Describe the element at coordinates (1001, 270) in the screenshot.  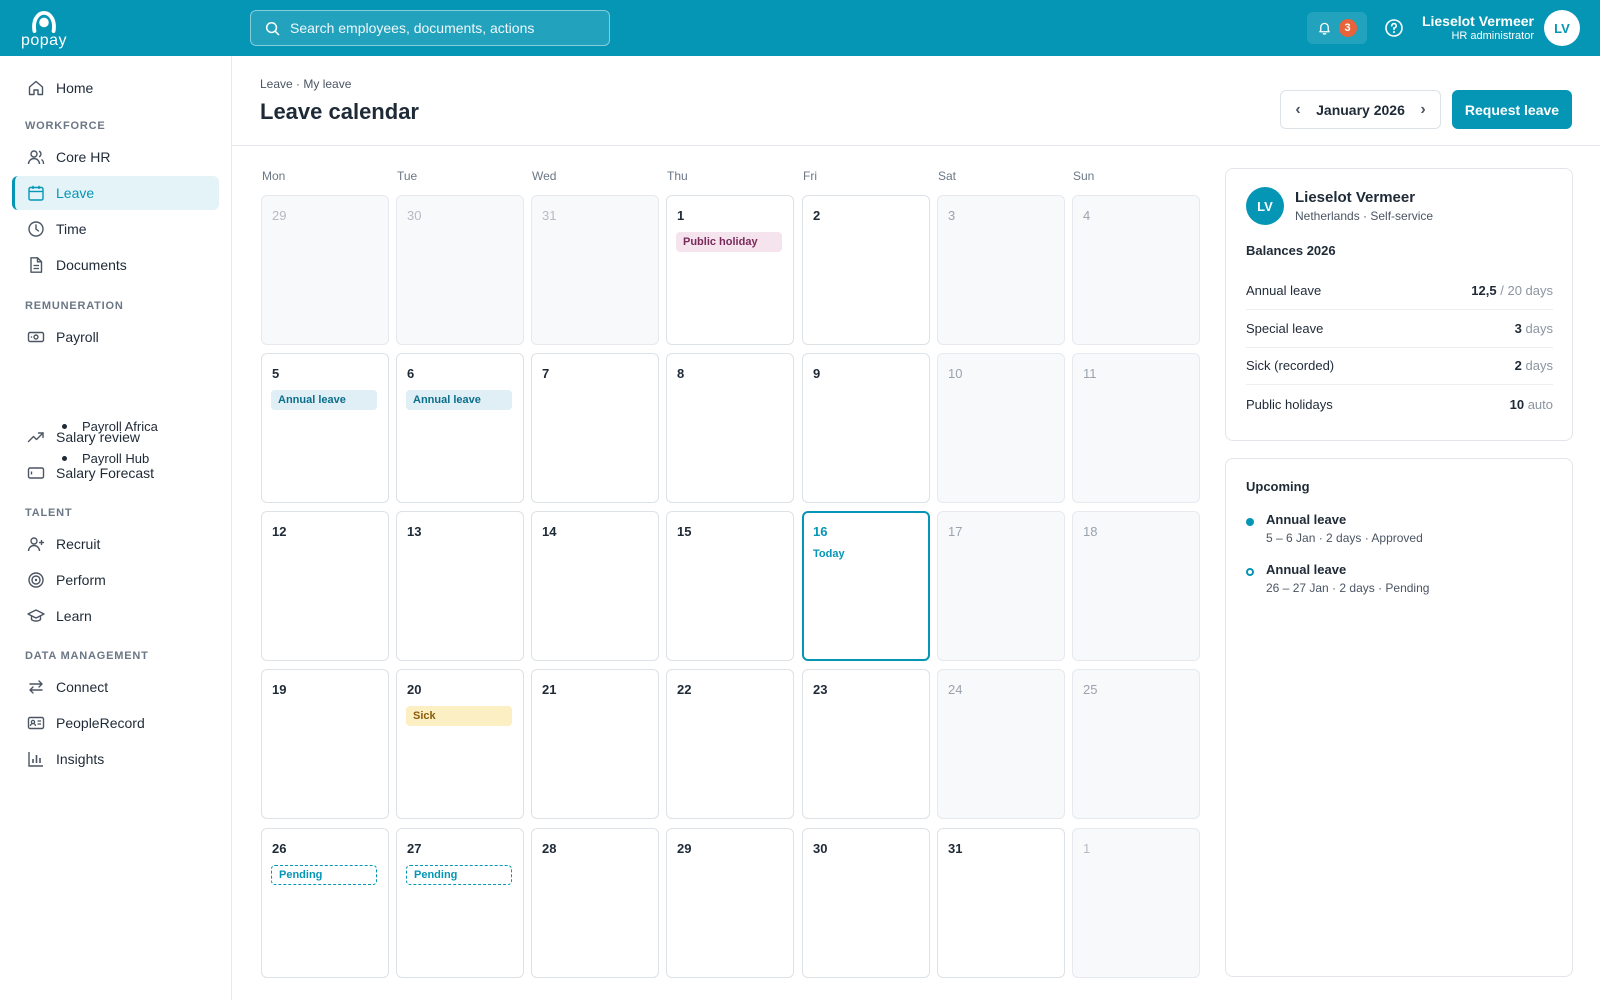
I see `calendar-day: 3` at that location.